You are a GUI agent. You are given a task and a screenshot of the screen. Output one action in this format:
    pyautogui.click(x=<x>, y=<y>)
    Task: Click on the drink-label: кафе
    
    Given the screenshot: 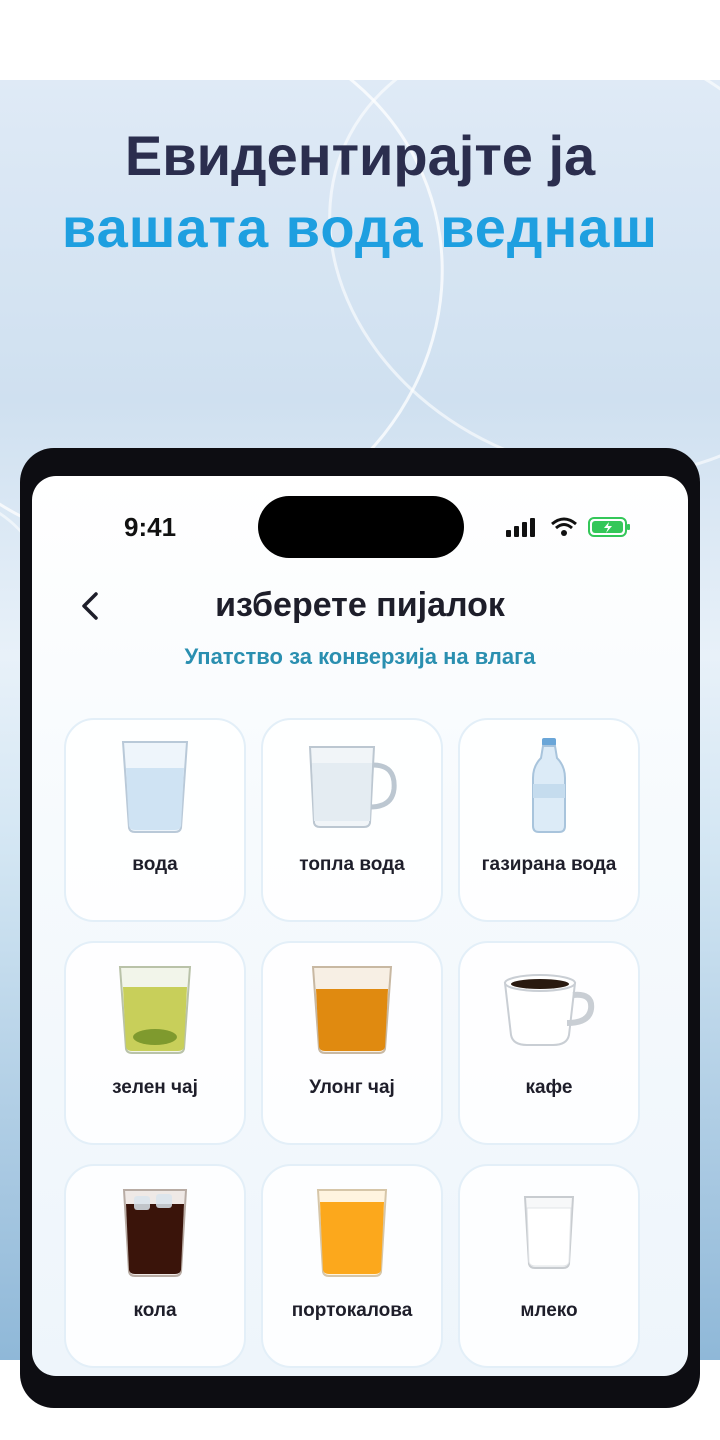 What is the action you would take?
    pyautogui.click(x=549, y=1087)
    